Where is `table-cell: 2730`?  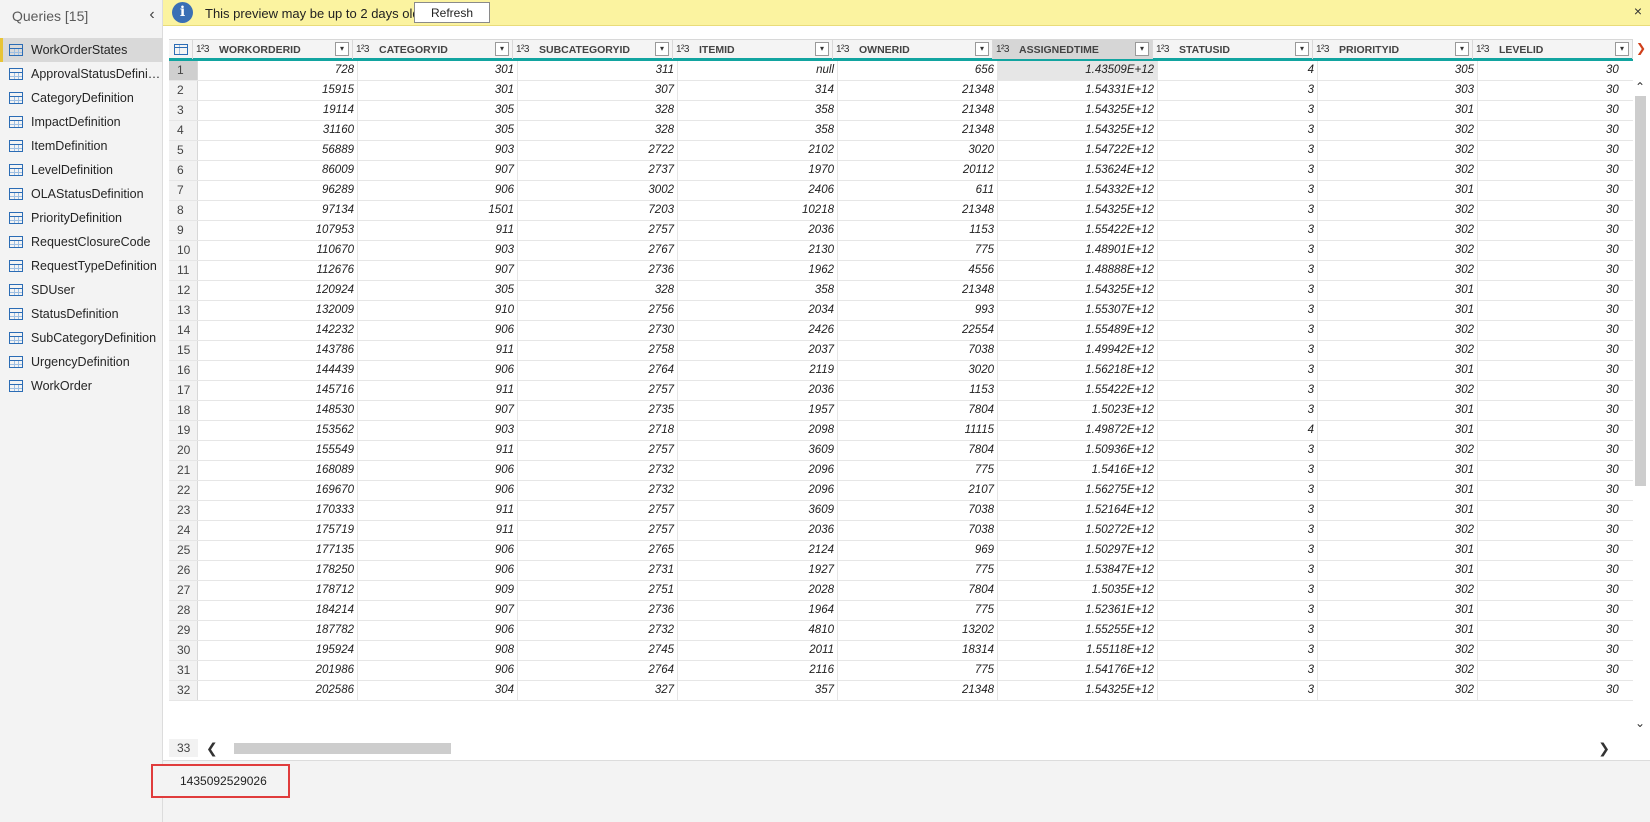
table-cell: 2730 is located at coordinates (598, 330).